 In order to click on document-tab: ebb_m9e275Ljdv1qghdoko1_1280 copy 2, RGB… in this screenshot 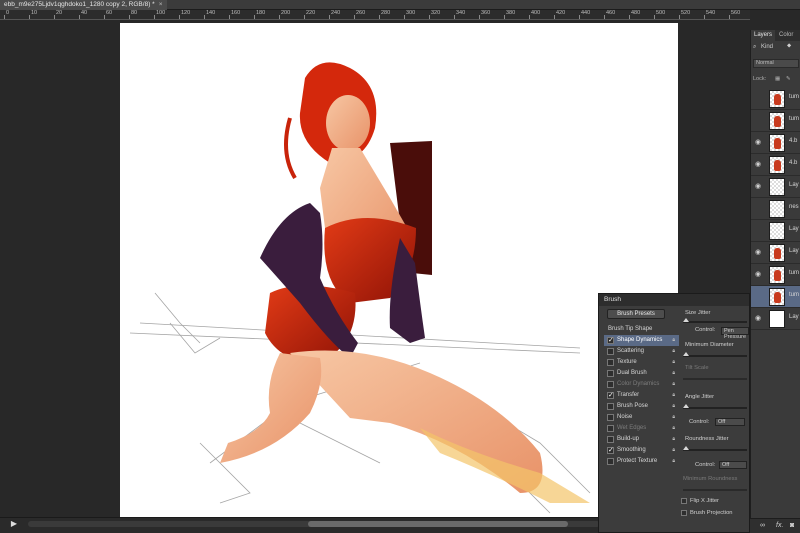, I will do `click(83, 5)`.